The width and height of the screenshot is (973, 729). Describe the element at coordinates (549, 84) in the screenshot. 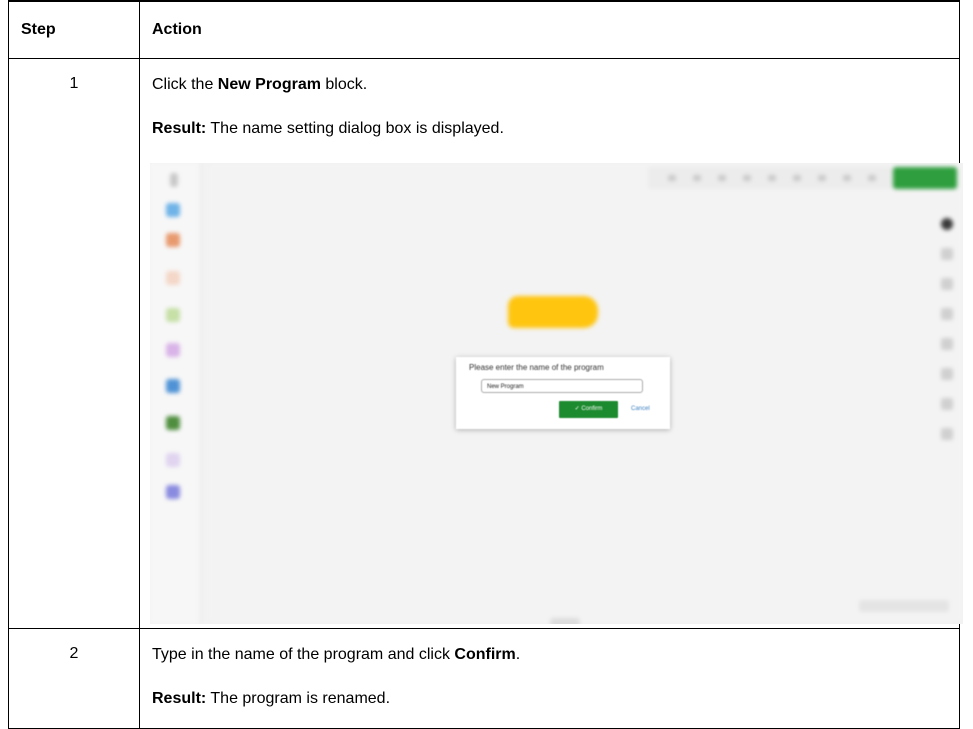

I see `instruction-text: Click the New Program block.` at that location.